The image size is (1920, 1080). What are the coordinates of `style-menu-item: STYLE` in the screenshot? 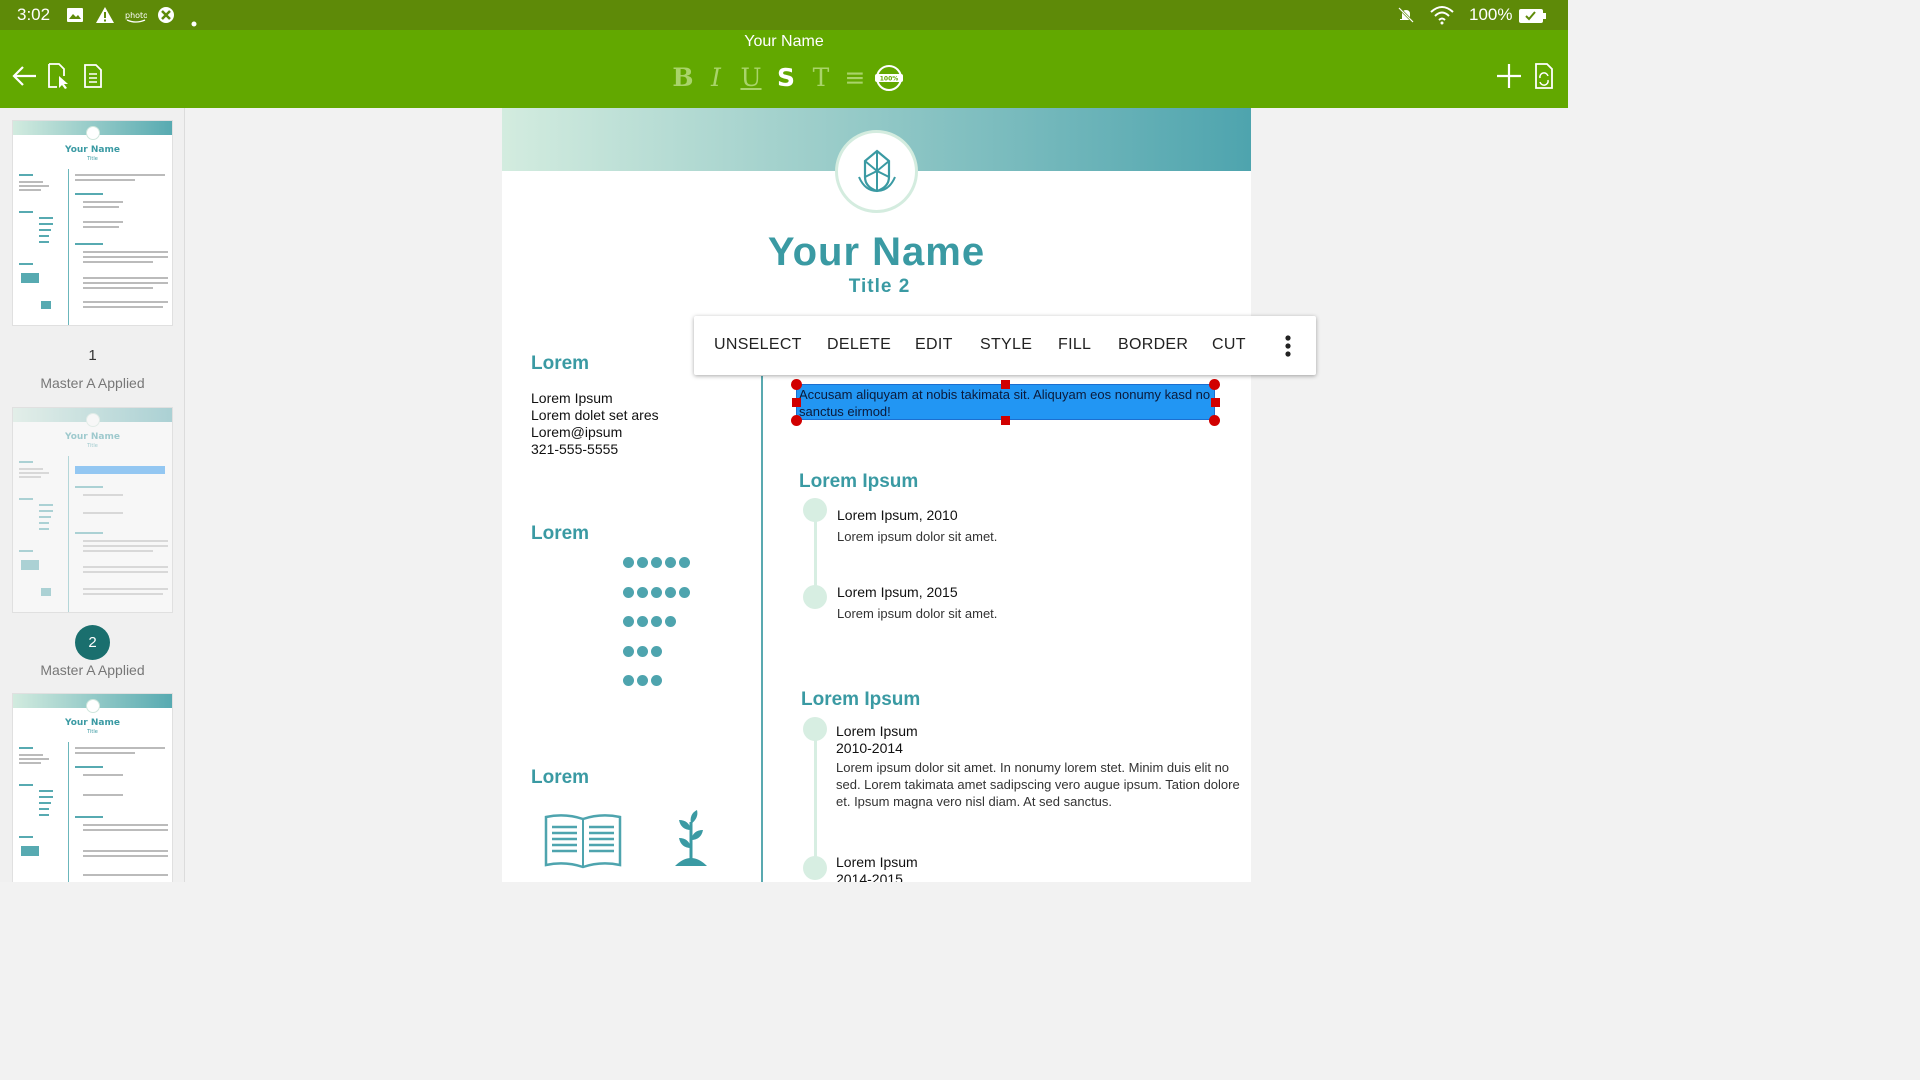 It's located at (1006, 345).